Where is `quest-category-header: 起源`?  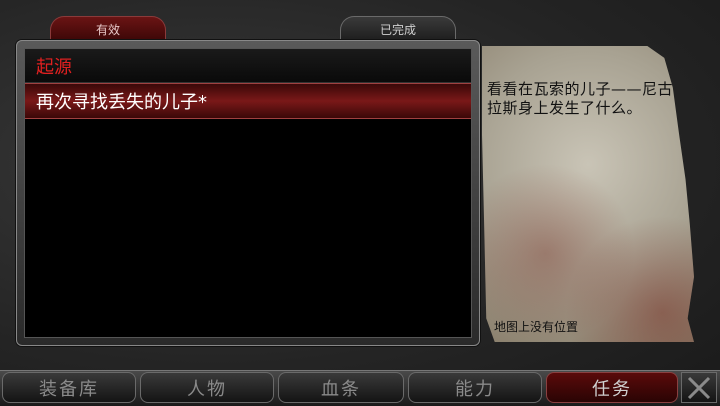
quest-category-header: 起源 is located at coordinates (248, 66).